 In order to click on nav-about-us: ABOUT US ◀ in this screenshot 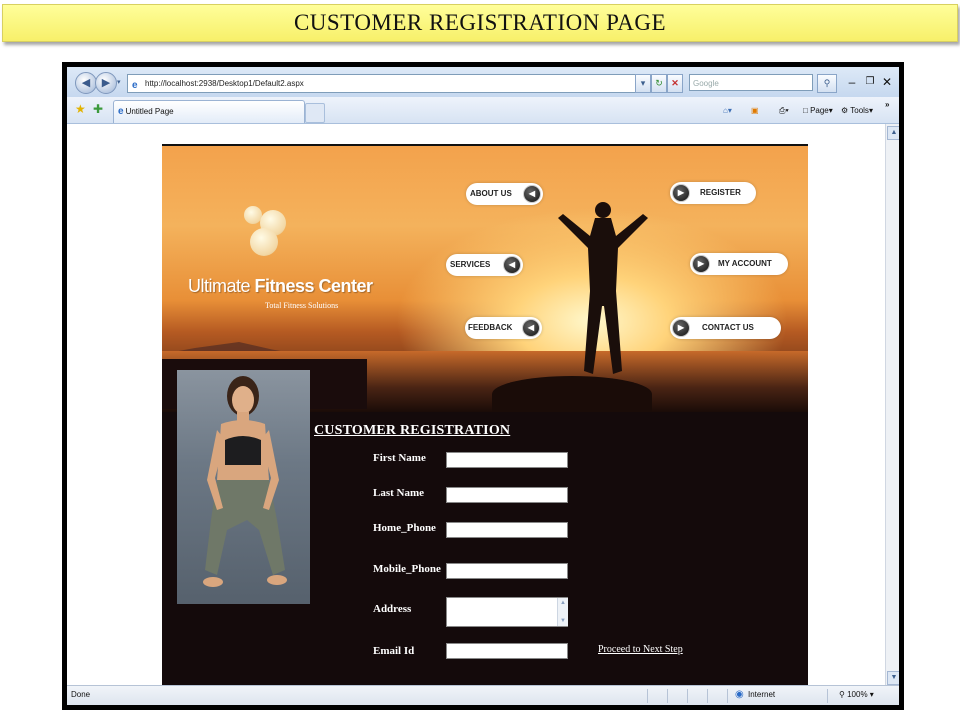, I will do `click(504, 194)`.